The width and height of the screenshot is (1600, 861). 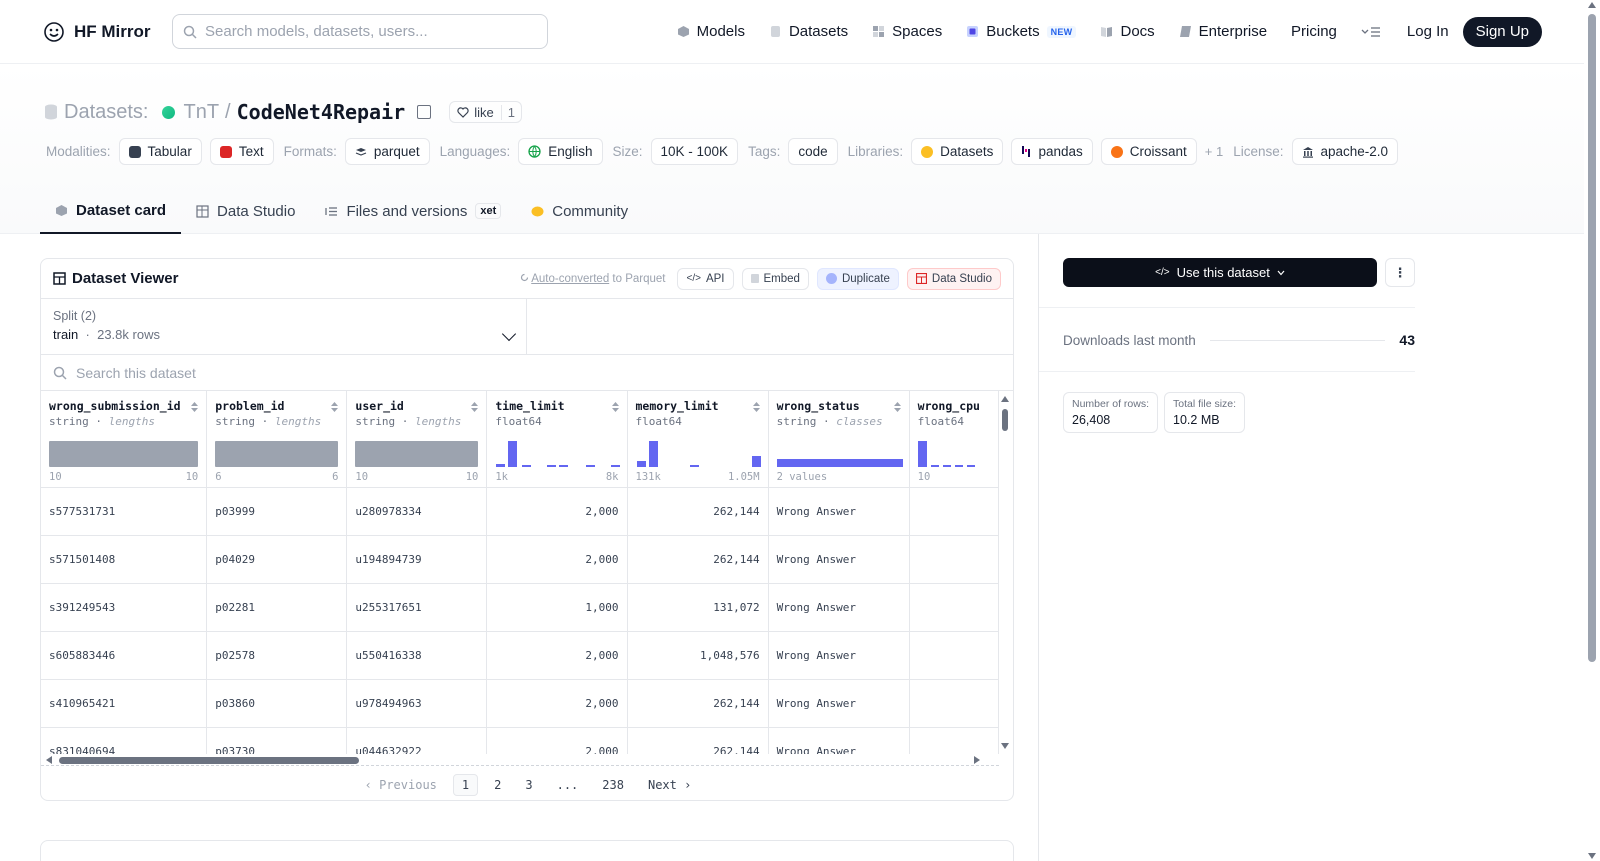 I want to click on column-header: problem_id string · lengths 6 6, so click(x=277, y=439).